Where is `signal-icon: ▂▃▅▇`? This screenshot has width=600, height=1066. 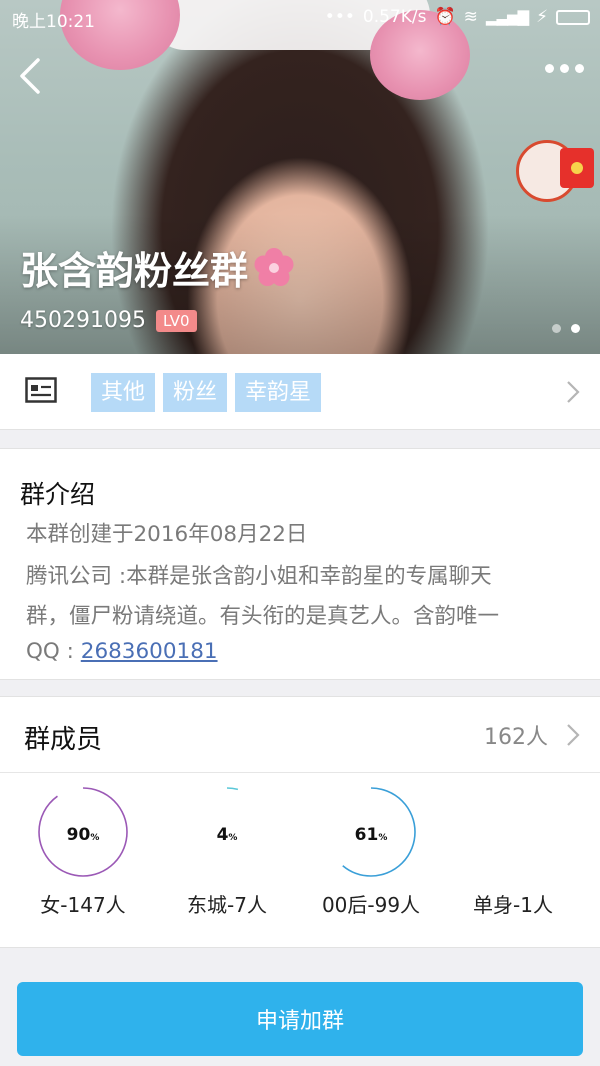 signal-icon: ▂▃▅▇ is located at coordinates (507, 17).